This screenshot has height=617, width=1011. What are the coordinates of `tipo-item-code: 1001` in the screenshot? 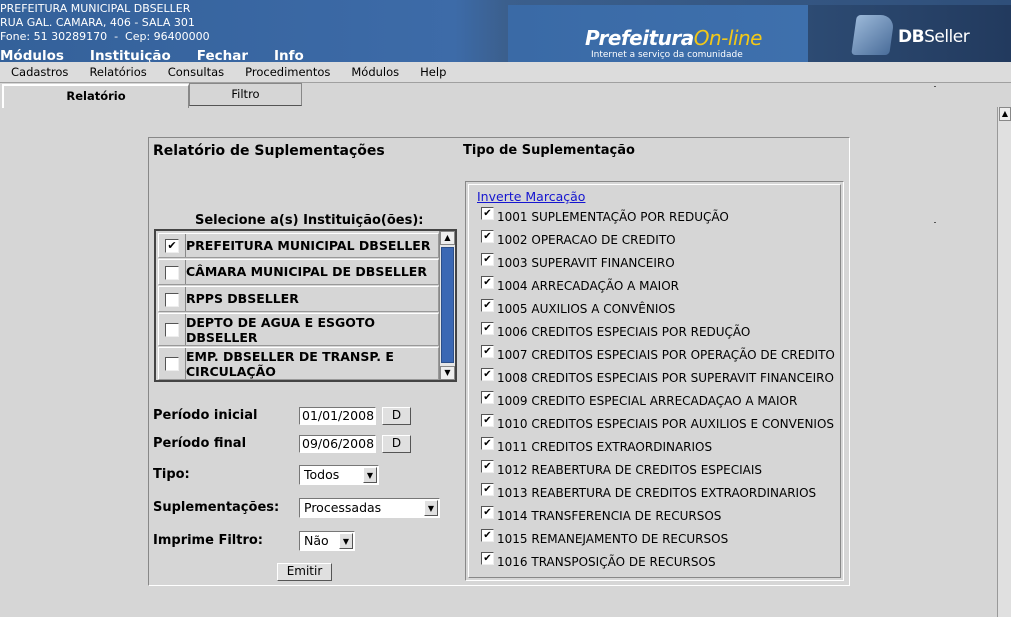 It's located at (512, 217).